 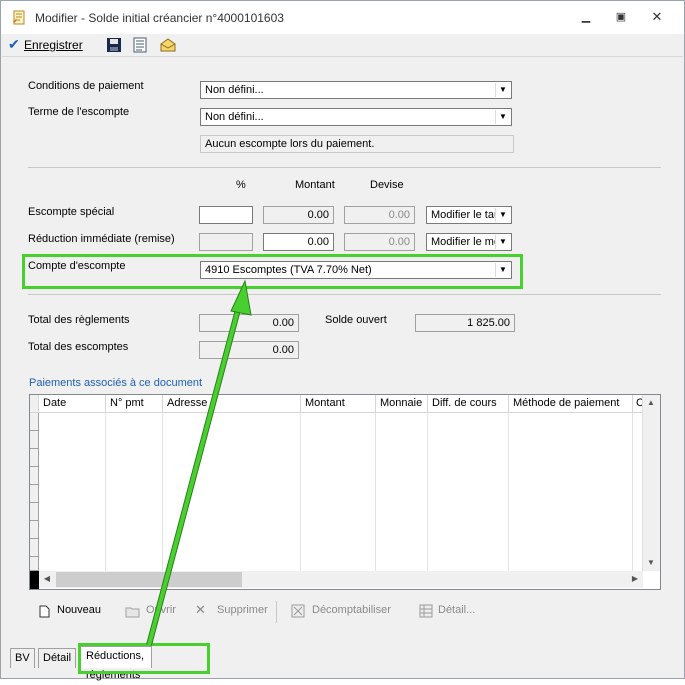 What do you see at coordinates (71, 212) in the screenshot?
I see `escompte-special-label: Escompte spécial` at bounding box center [71, 212].